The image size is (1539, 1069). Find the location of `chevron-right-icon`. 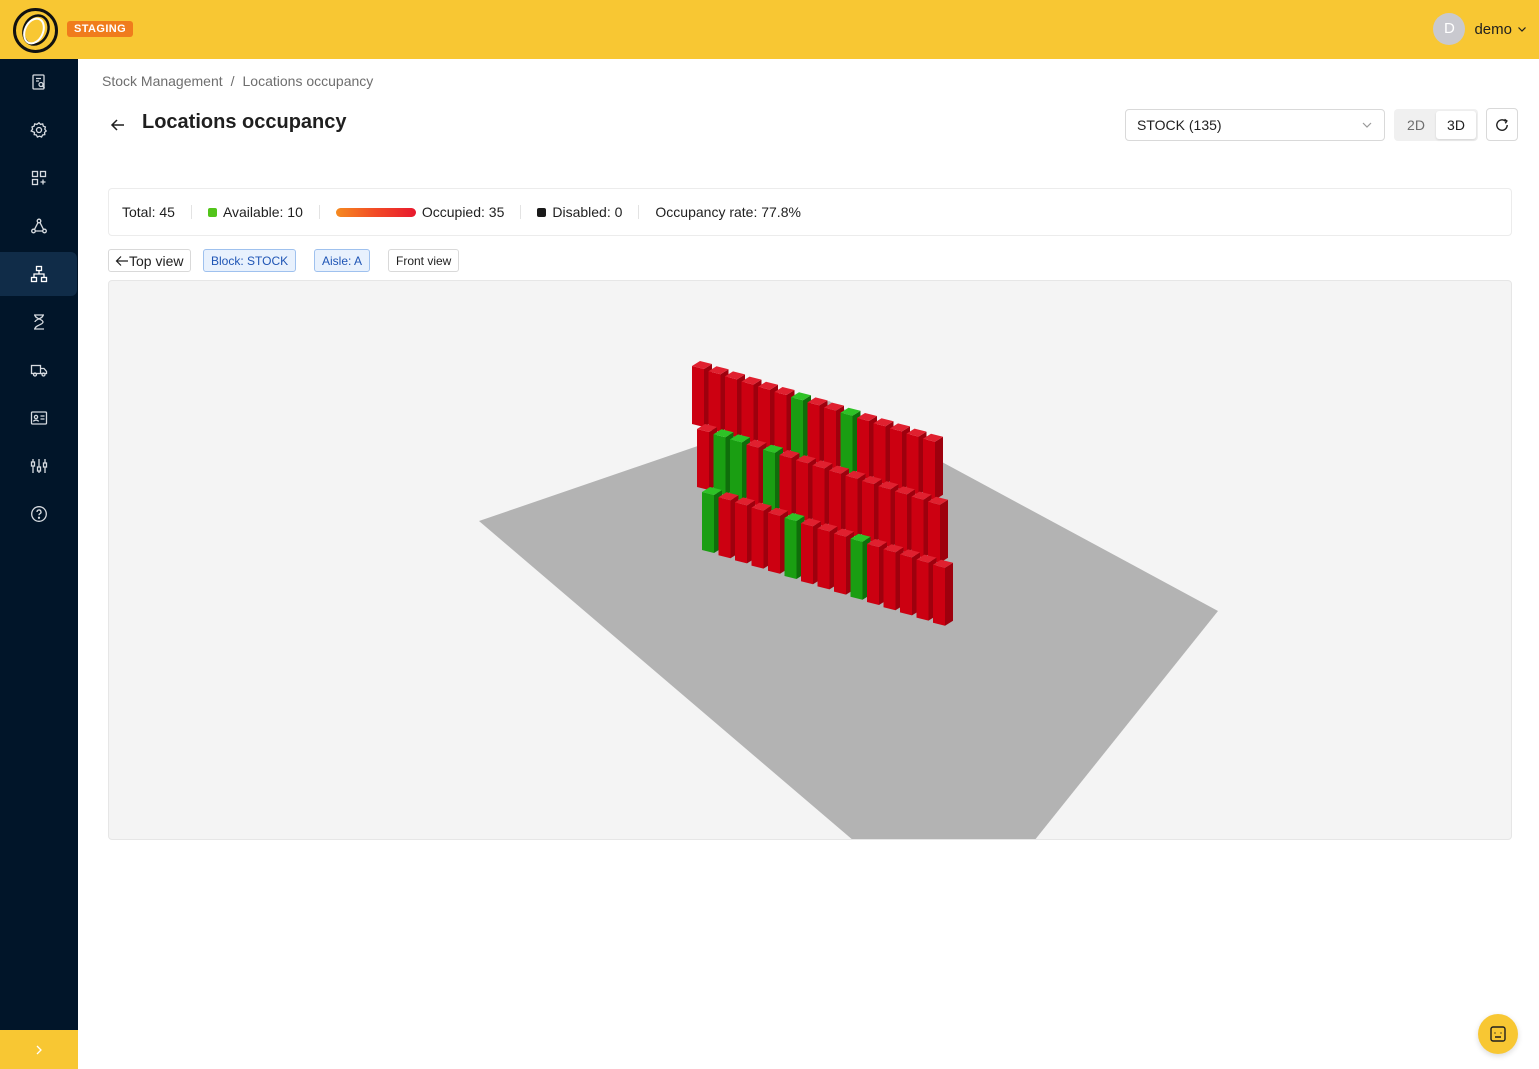

chevron-right-icon is located at coordinates (39, 1049).